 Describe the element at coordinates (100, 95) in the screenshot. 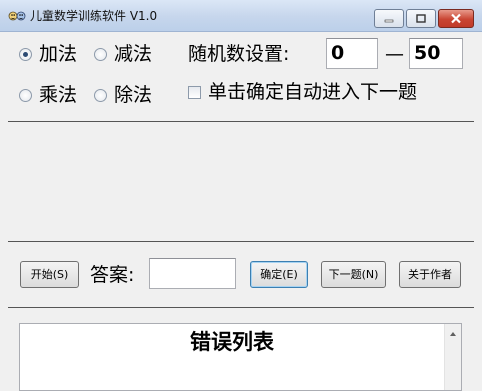

I see `radio-divide-circle` at that location.